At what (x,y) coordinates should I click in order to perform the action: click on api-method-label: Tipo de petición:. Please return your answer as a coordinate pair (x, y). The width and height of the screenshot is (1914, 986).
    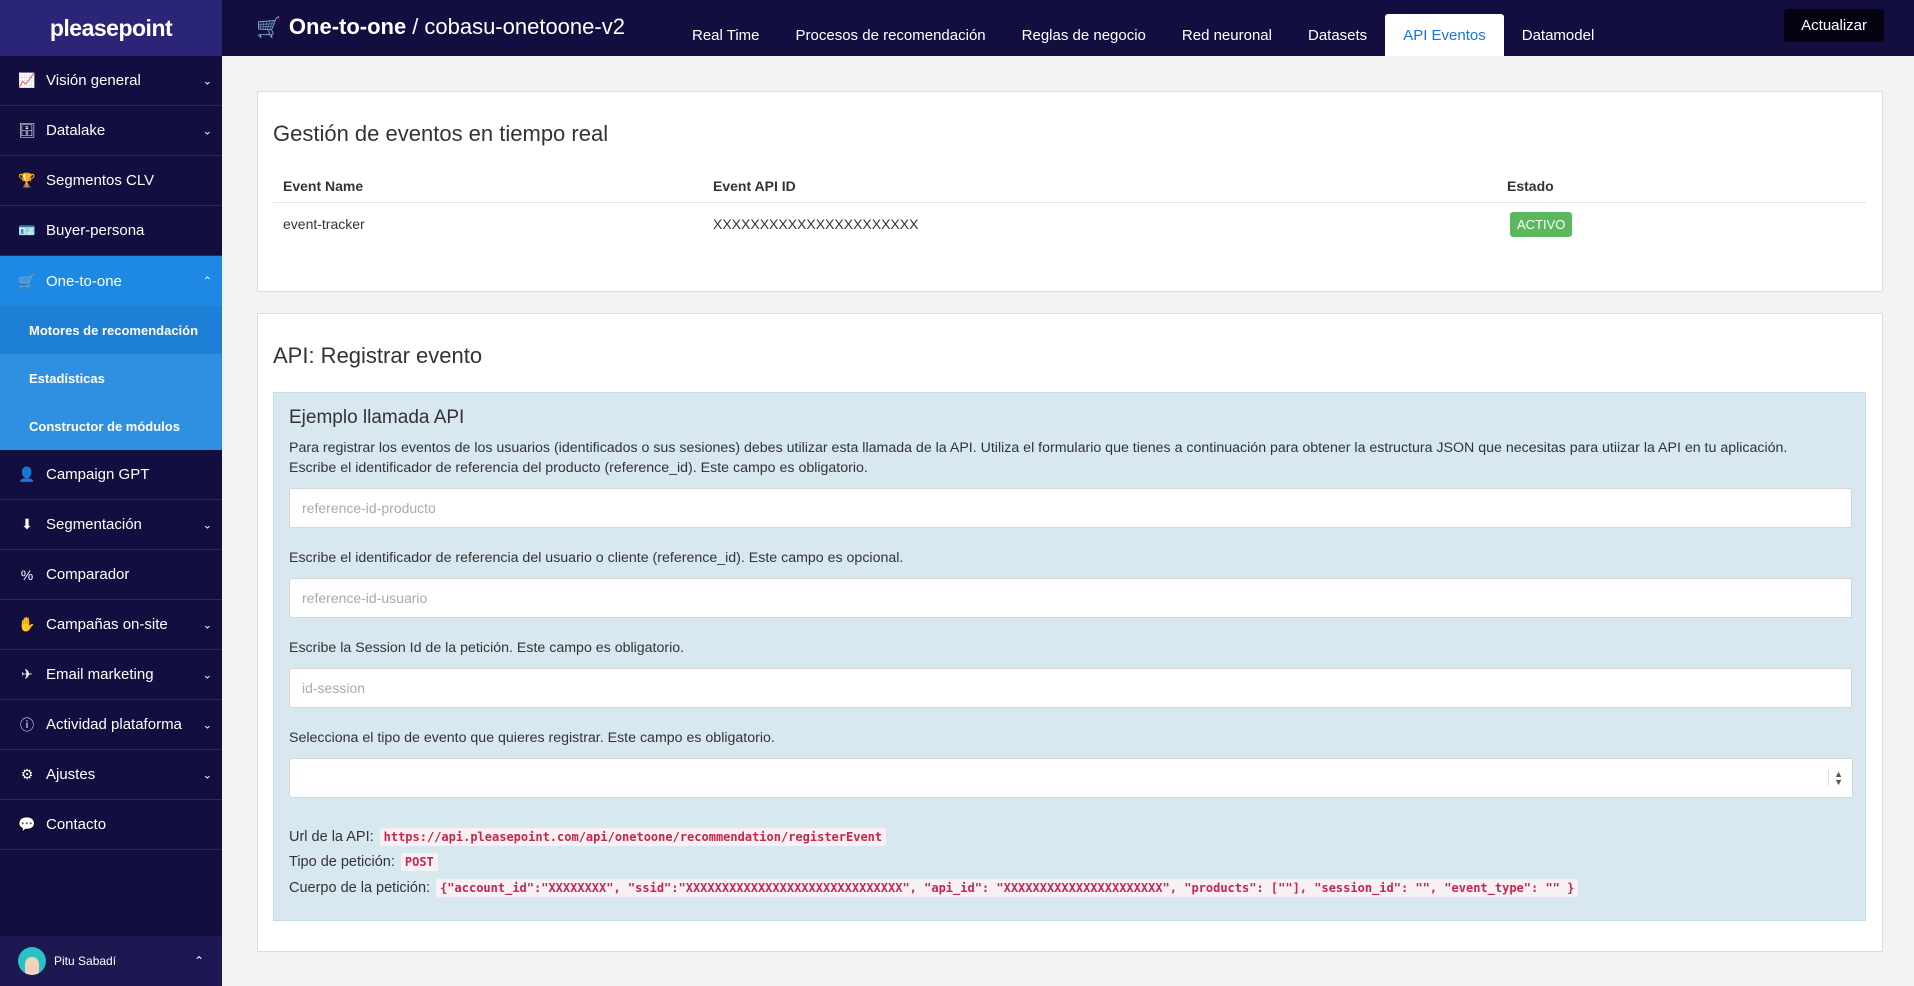
    Looking at the image, I should click on (342, 862).